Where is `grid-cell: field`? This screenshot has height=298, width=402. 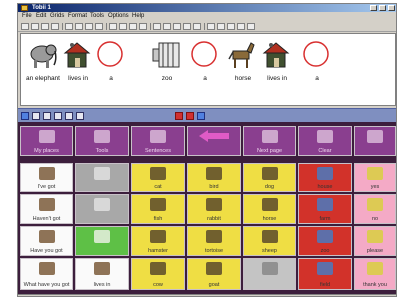 grid-cell: field is located at coordinates (325, 274).